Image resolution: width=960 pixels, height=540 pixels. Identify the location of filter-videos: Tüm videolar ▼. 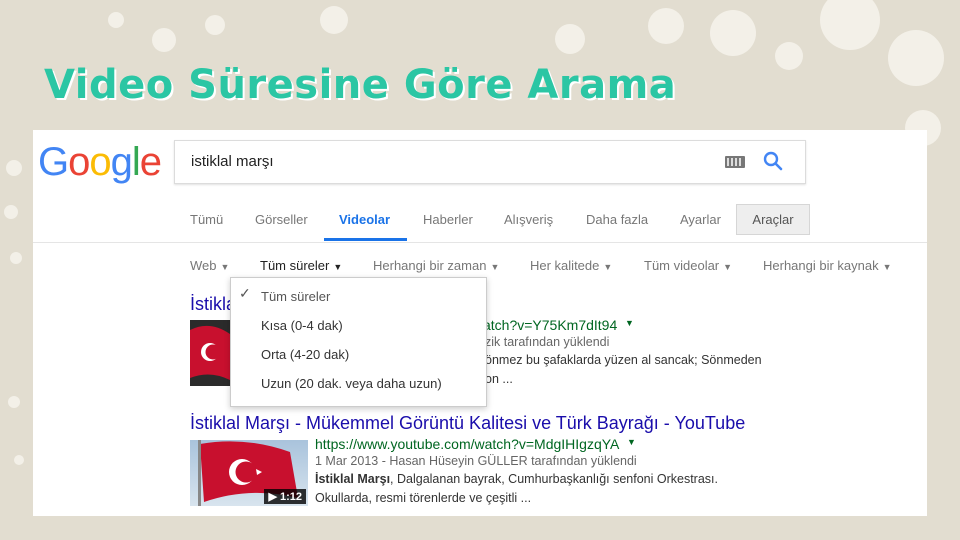
(688, 265).